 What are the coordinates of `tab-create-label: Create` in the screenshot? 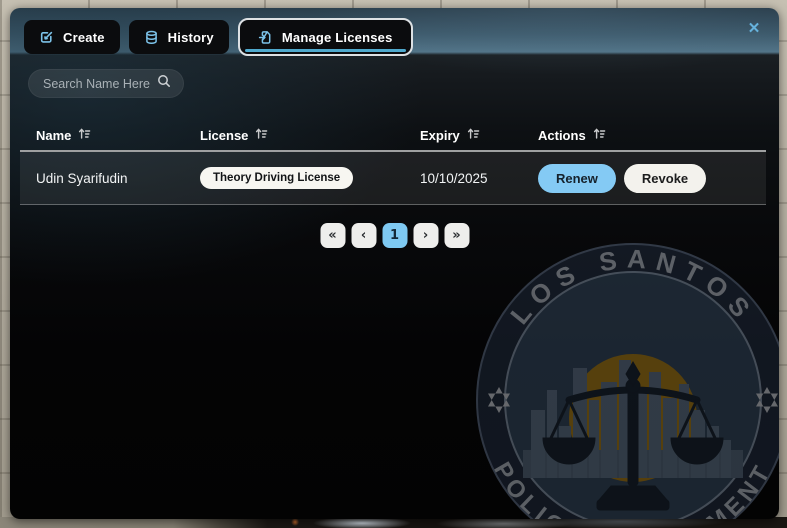 It's located at (84, 37).